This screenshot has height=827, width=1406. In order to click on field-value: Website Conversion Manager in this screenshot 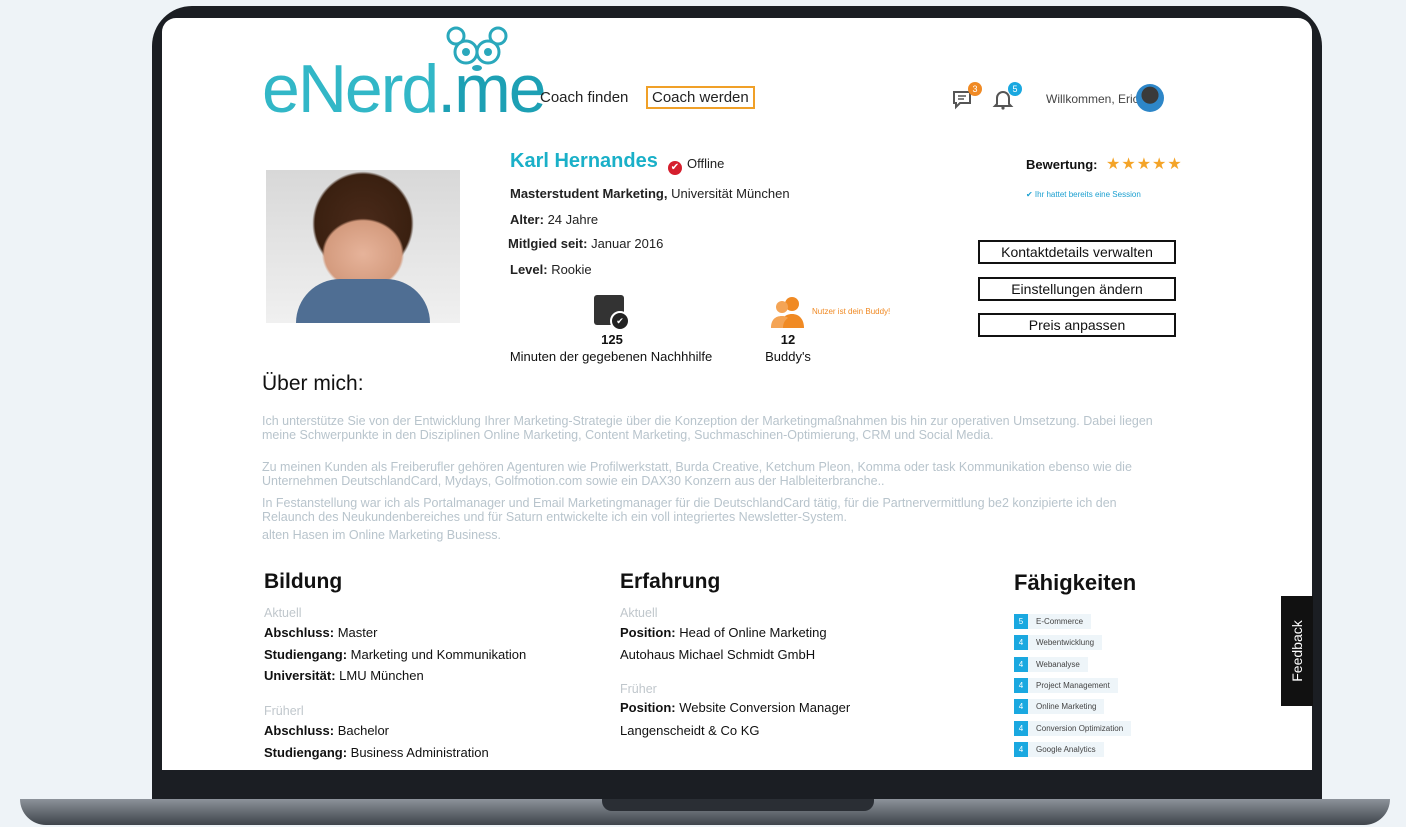, I will do `click(763, 707)`.